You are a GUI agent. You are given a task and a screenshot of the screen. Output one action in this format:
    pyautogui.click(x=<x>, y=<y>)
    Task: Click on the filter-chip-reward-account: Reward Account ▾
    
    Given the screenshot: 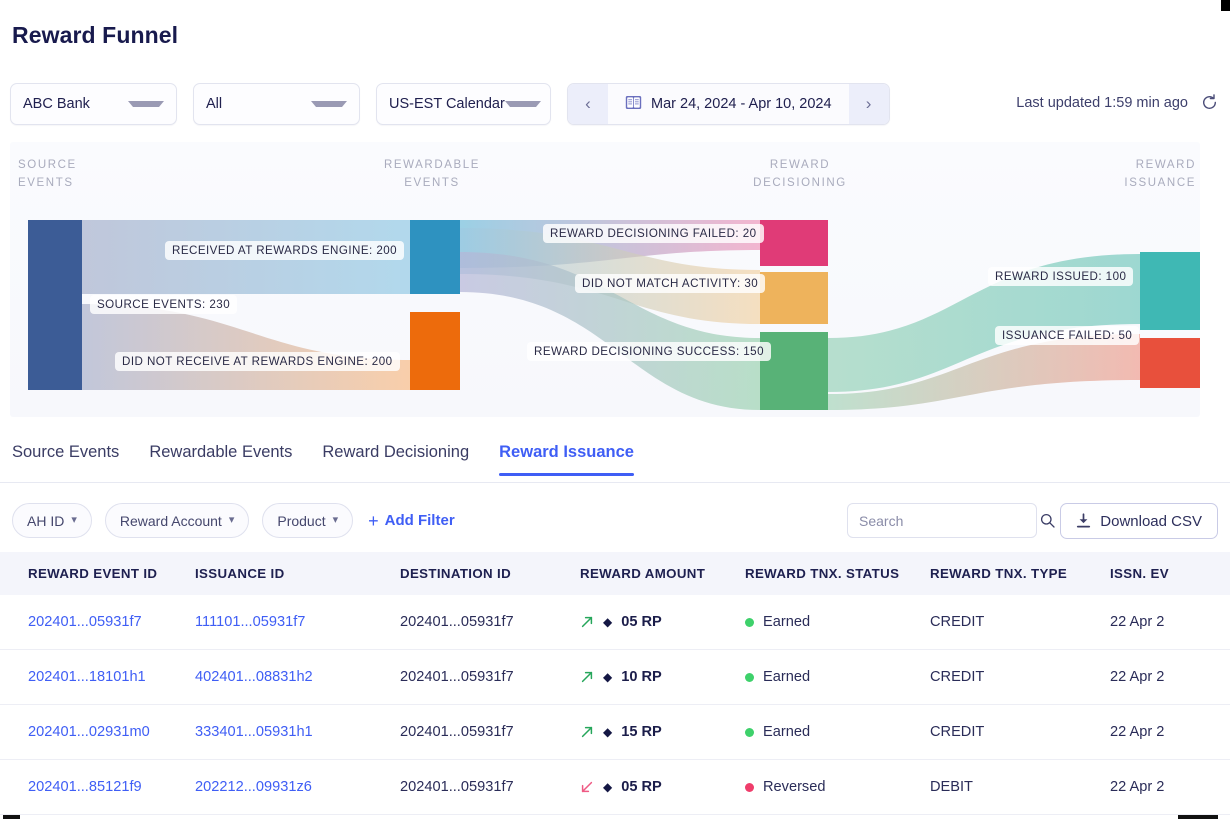 What is the action you would take?
    pyautogui.click(x=177, y=520)
    